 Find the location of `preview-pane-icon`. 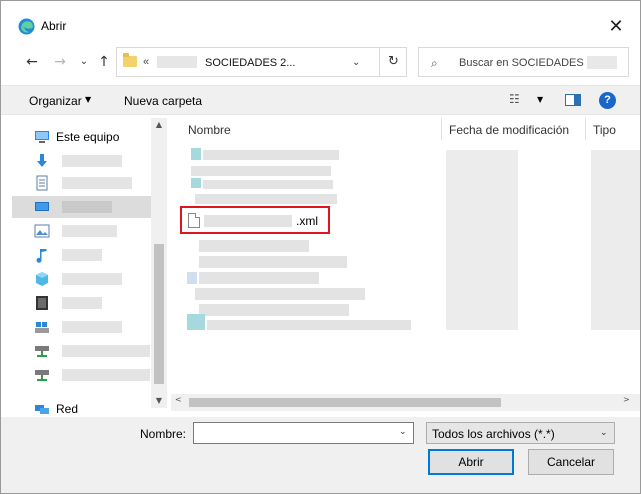

preview-pane-icon is located at coordinates (573, 100).